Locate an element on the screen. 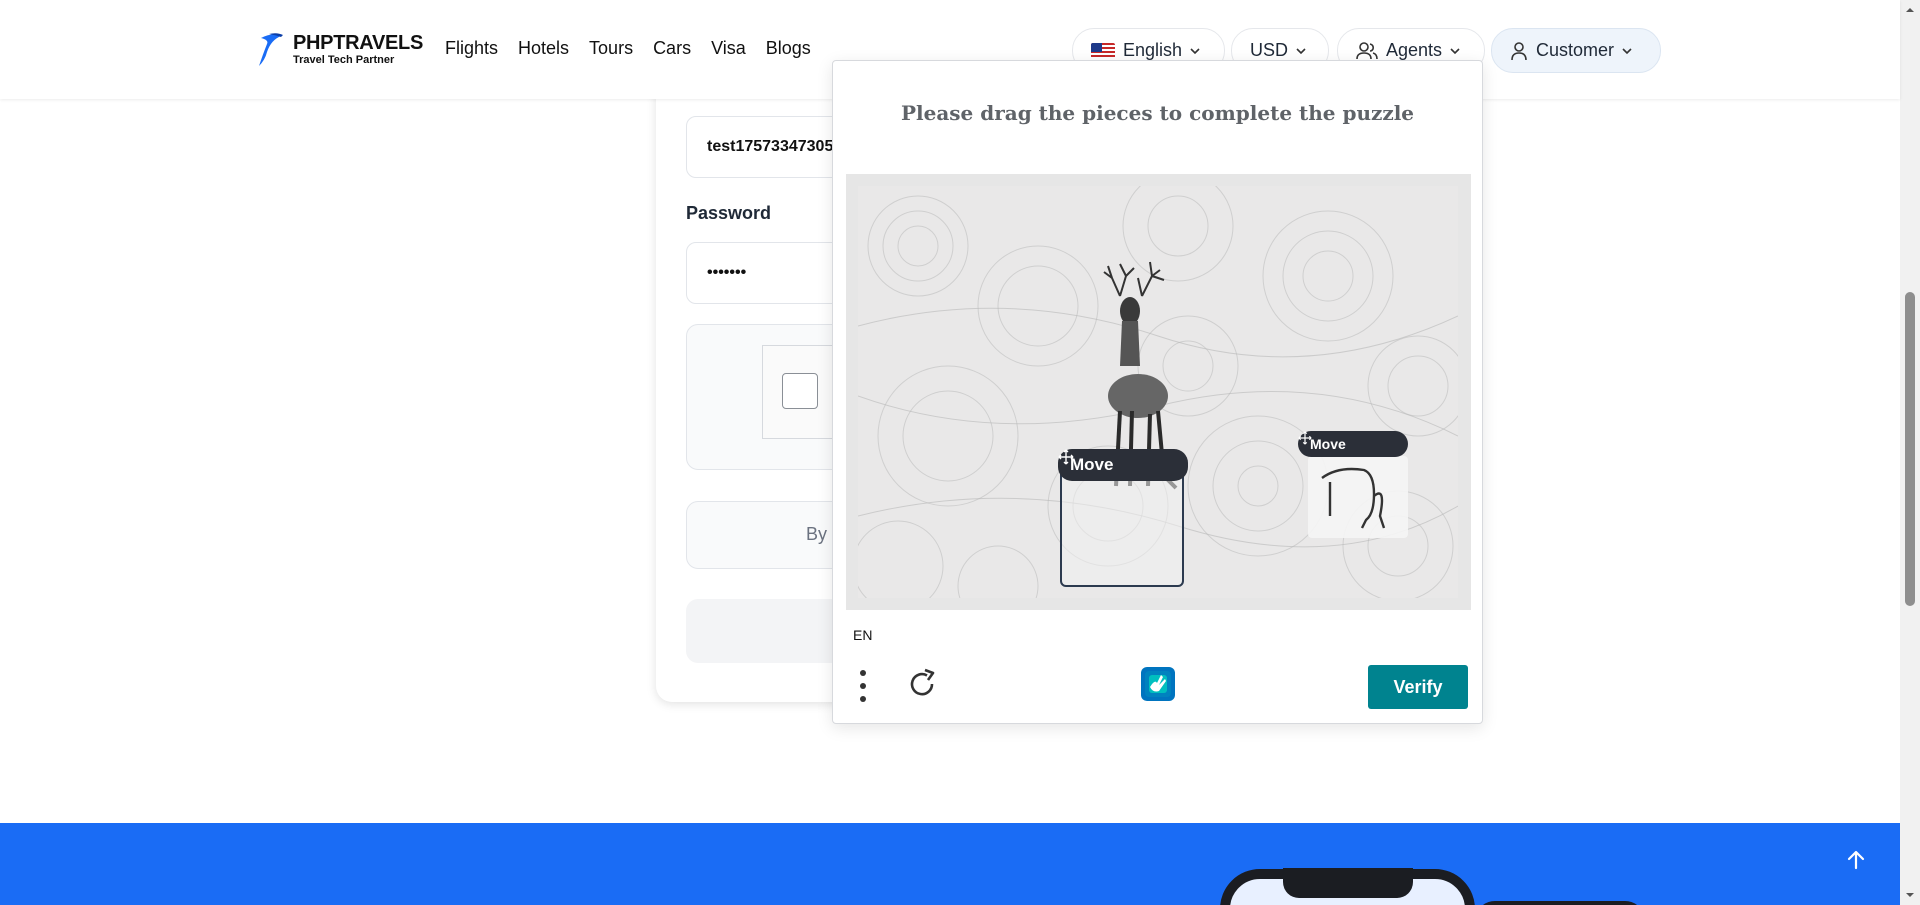 Image resolution: width=1920 pixels, height=905 pixels. nav-hotels: Hotels is located at coordinates (543, 48).